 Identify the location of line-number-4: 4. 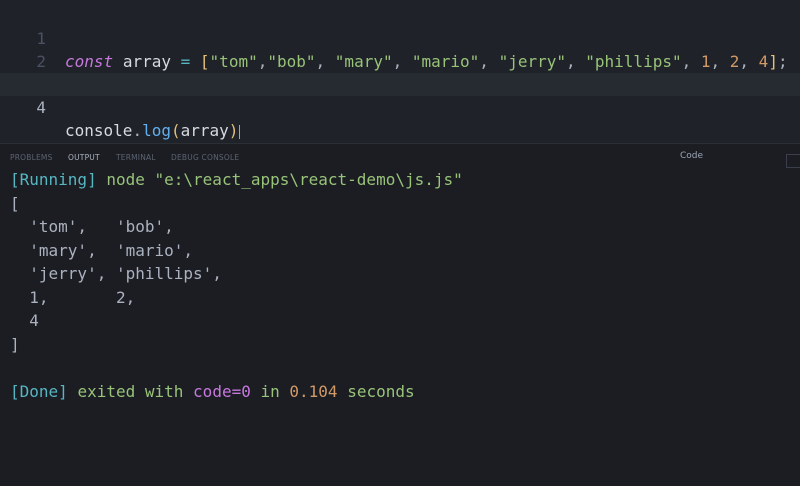
(41, 107).